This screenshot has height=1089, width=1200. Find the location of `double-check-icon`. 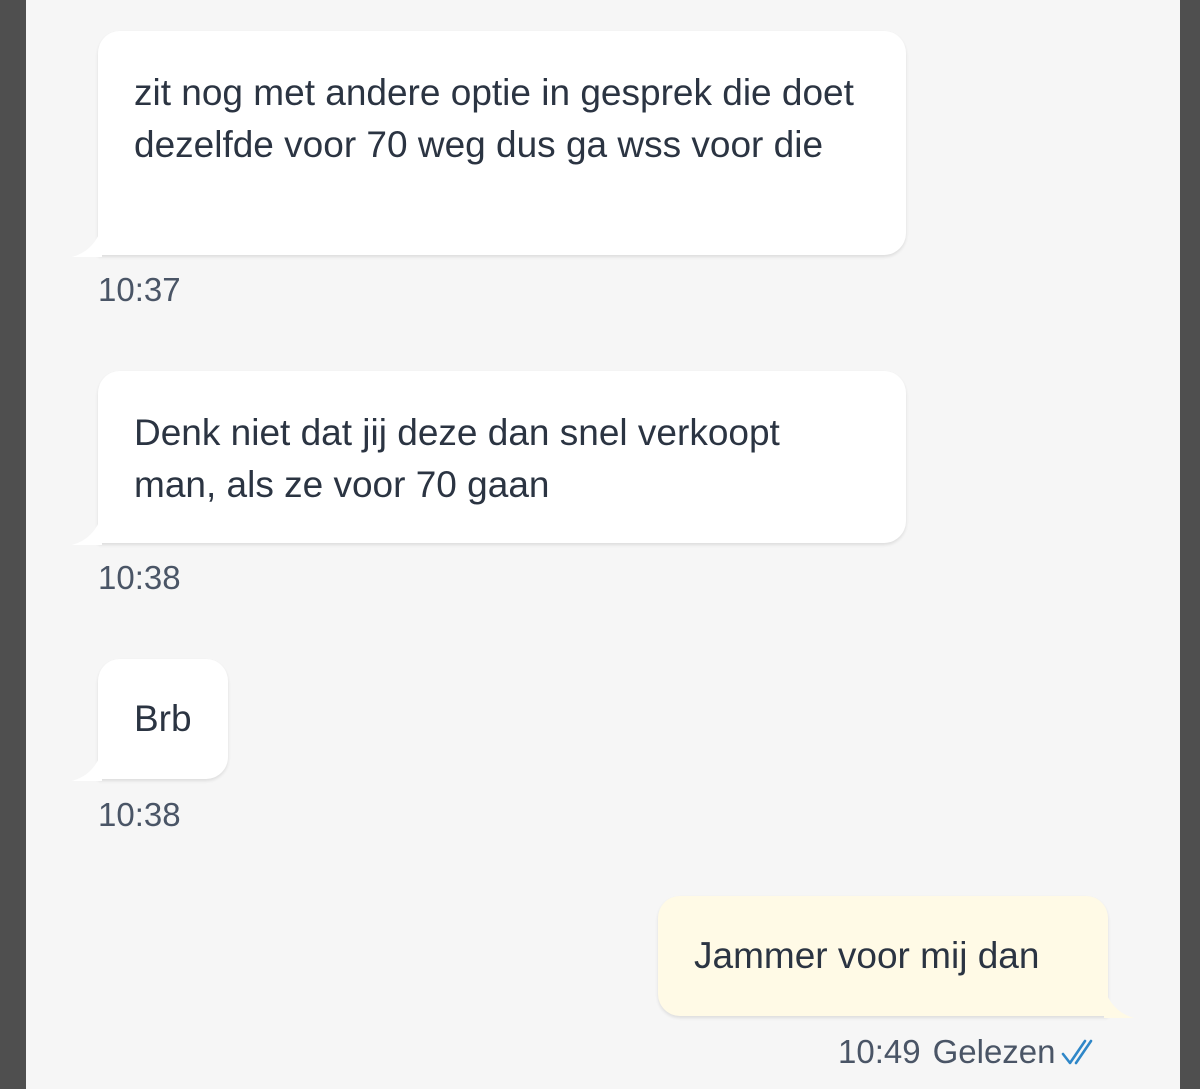

double-check-icon is located at coordinates (1076, 1052).